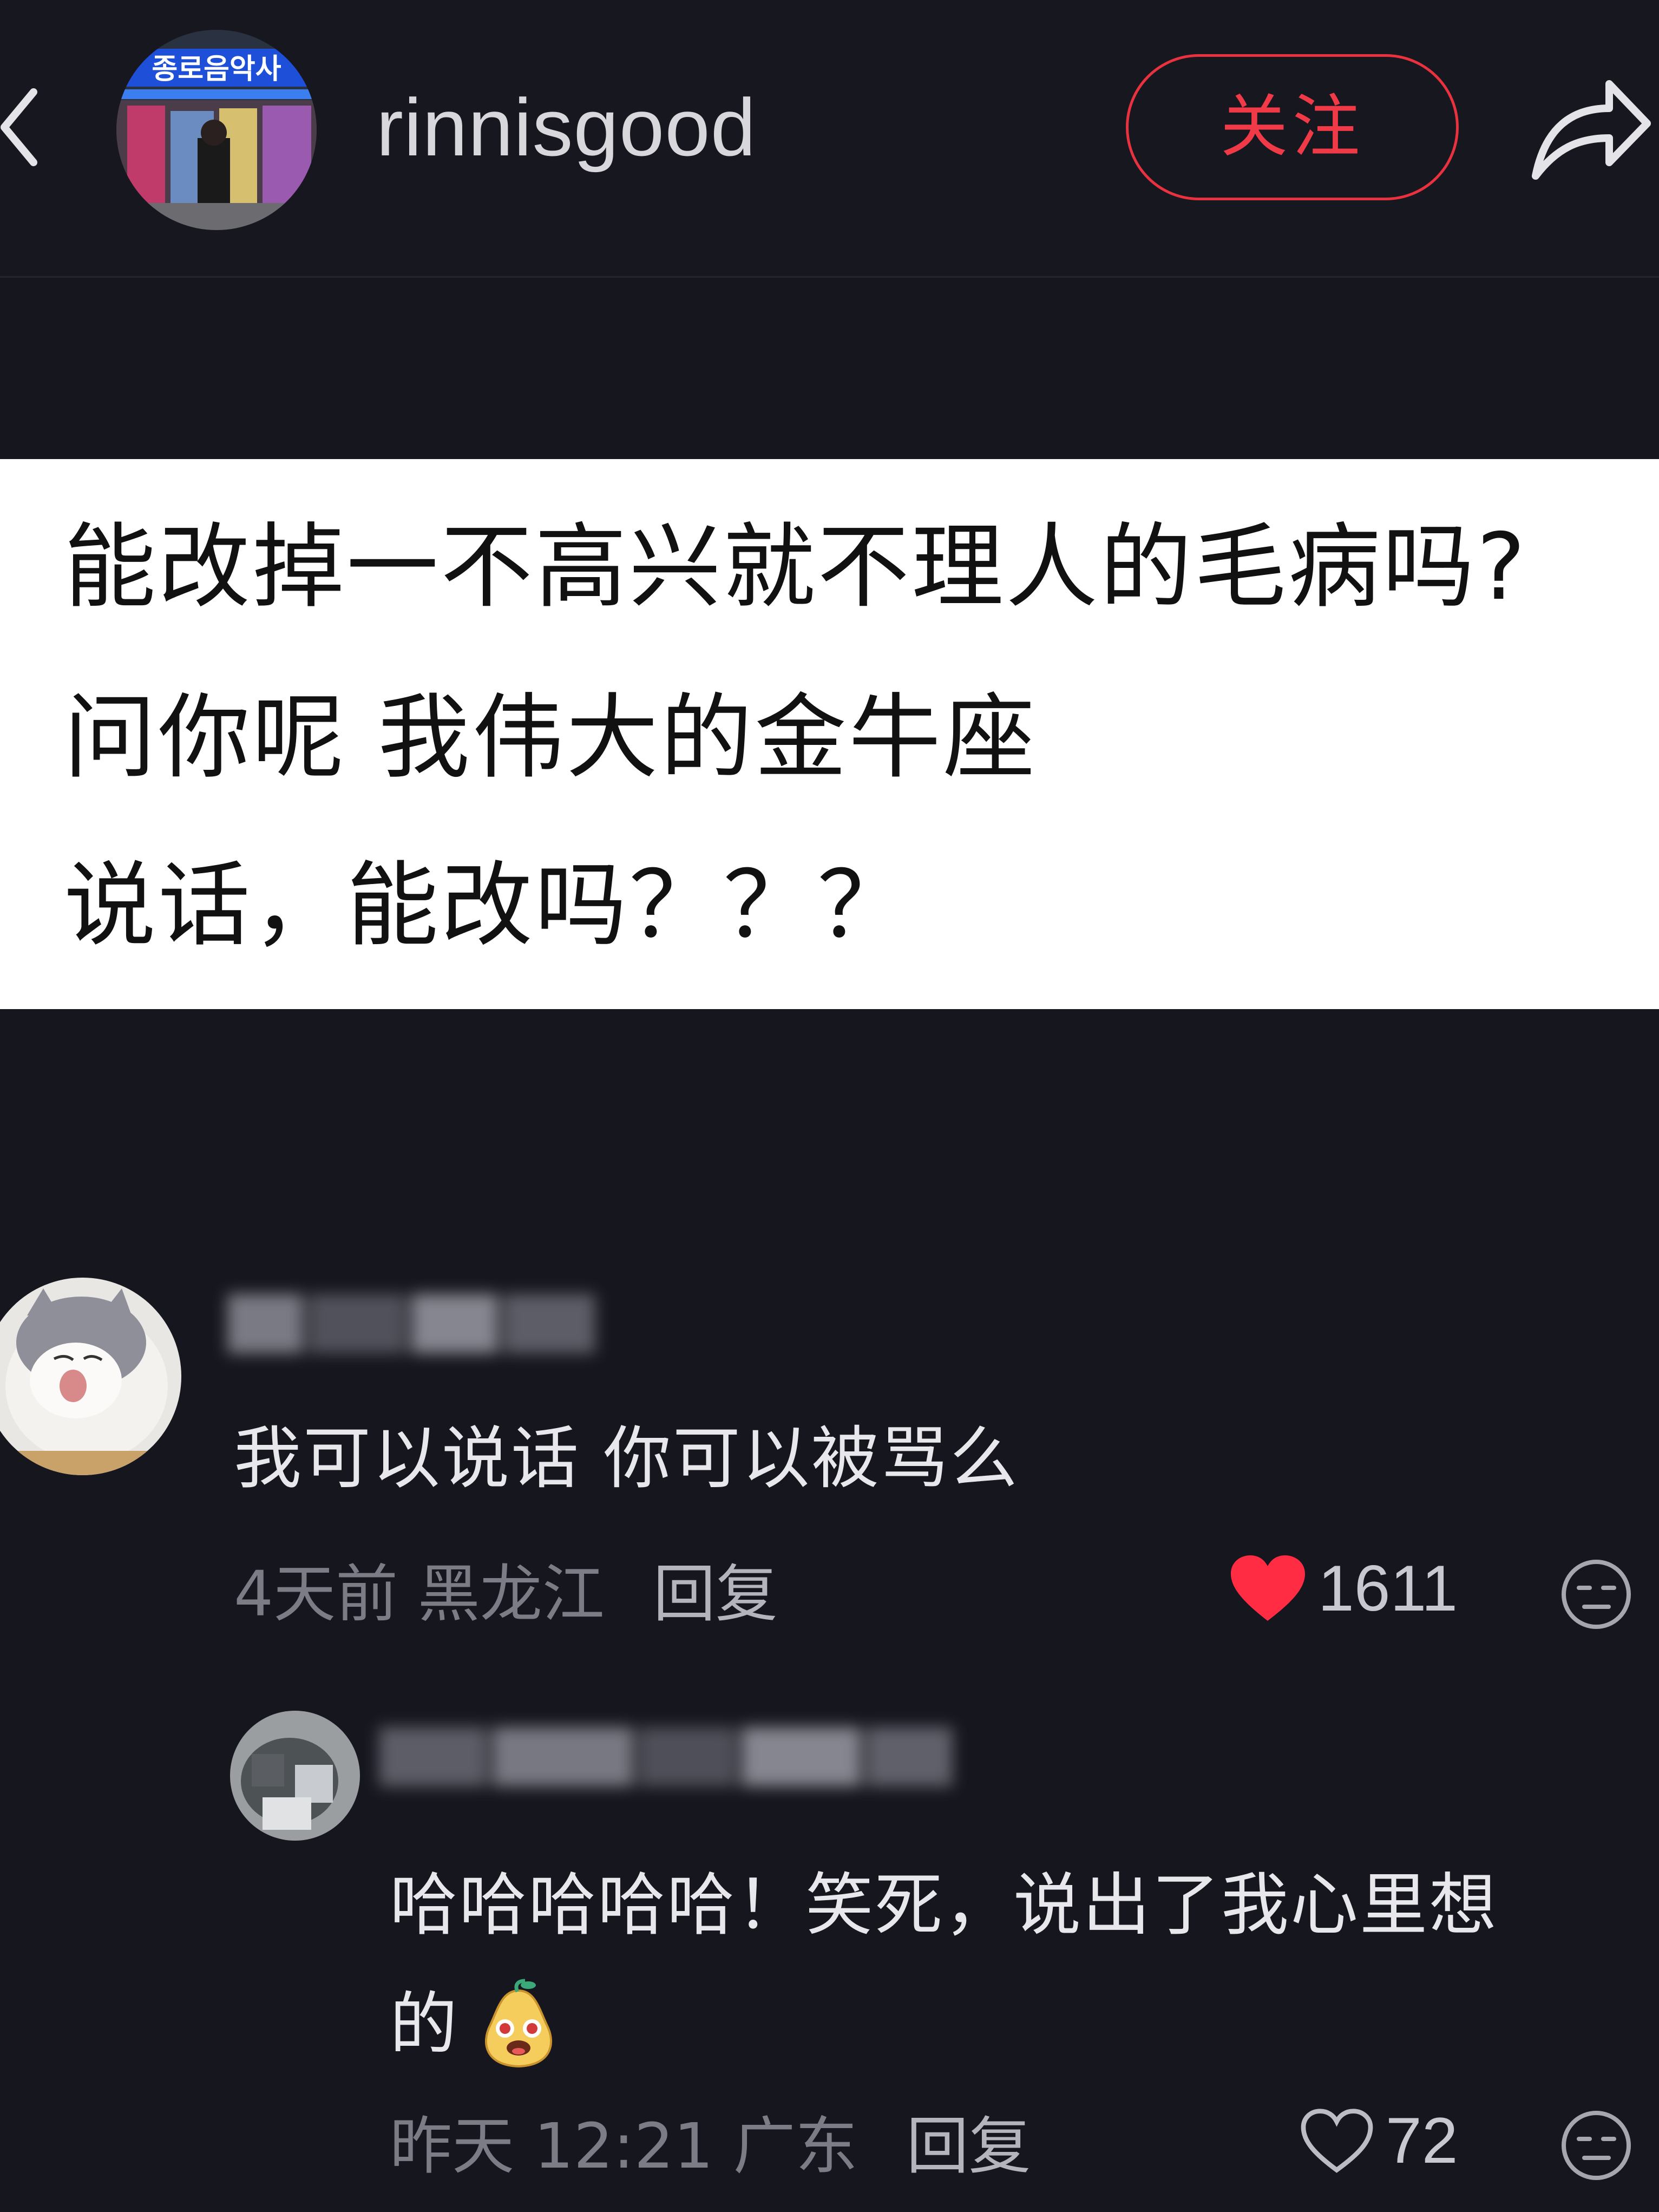  I want to click on post-text-line: 说话，能改吗？？？, so click(488, 905).